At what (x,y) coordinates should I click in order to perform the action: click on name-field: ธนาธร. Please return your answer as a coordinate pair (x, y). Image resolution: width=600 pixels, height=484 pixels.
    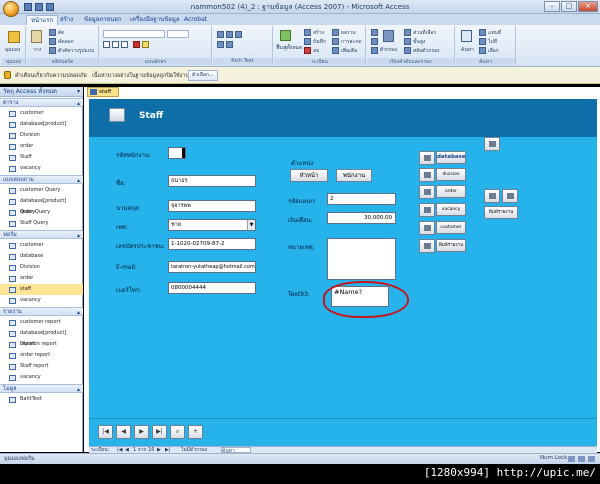
    Looking at the image, I should click on (212, 181).